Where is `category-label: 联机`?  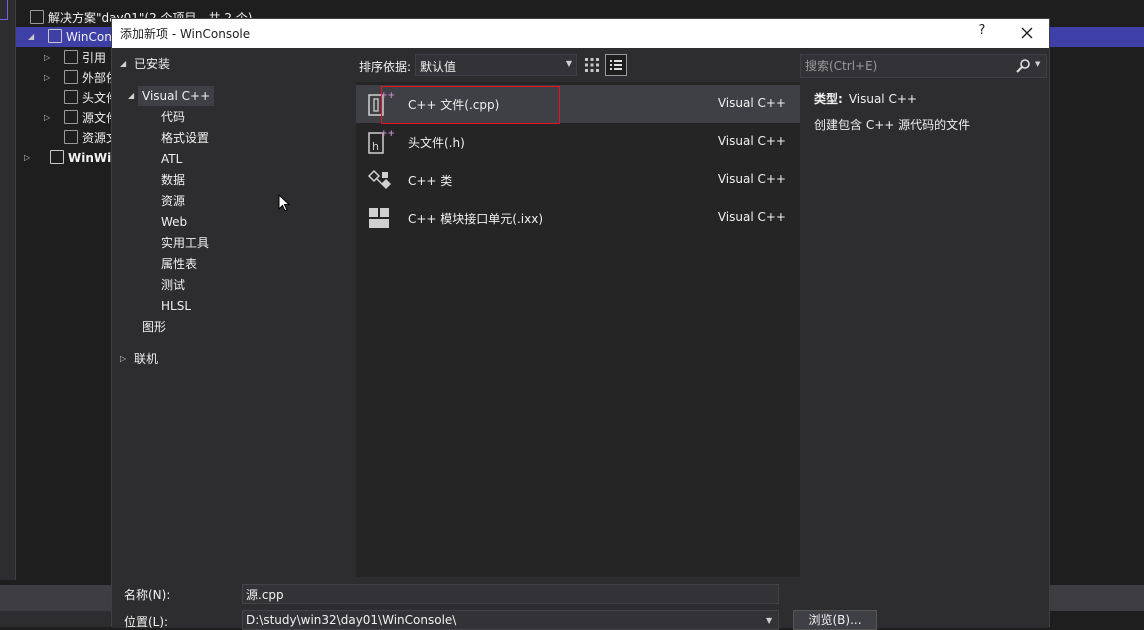
category-label: 联机 is located at coordinates (146, 359).